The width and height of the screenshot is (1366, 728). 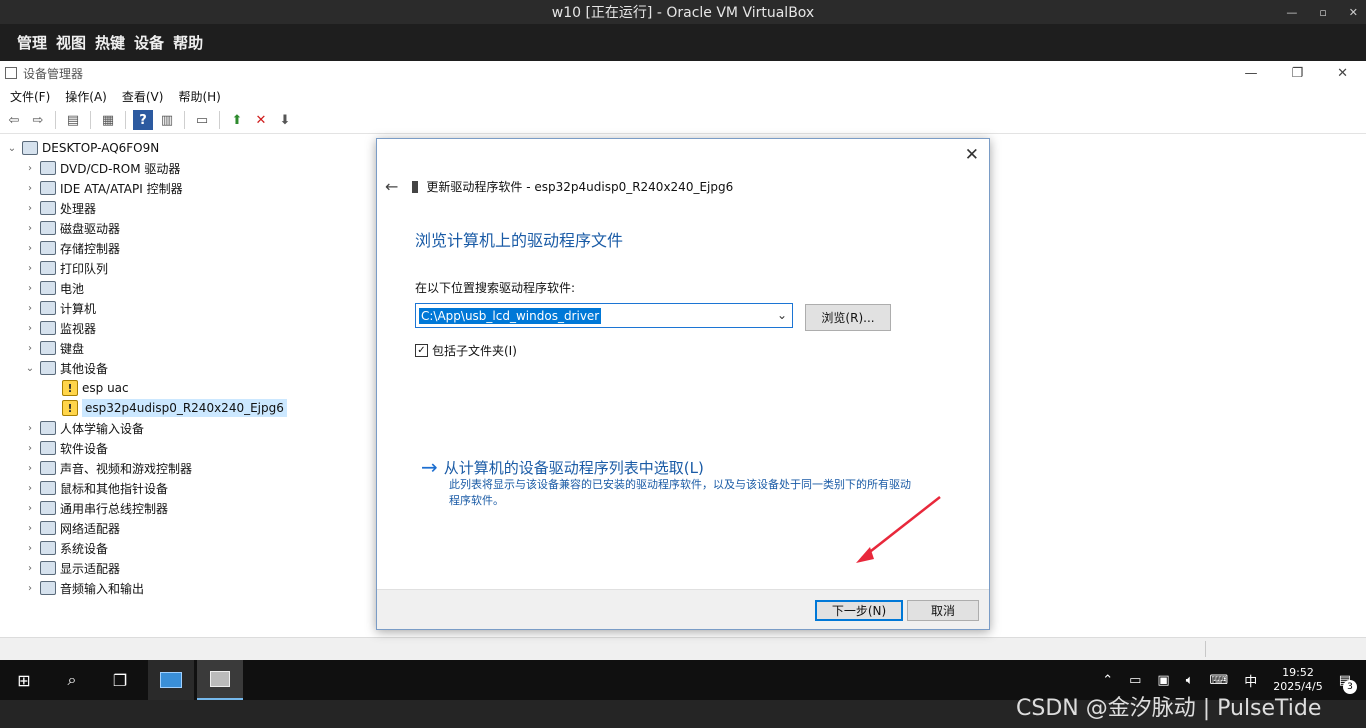 What do you see at coordinates (143, 120) in the screenshot?
I see `help-icon: ?` at bounding box center [143, 120].